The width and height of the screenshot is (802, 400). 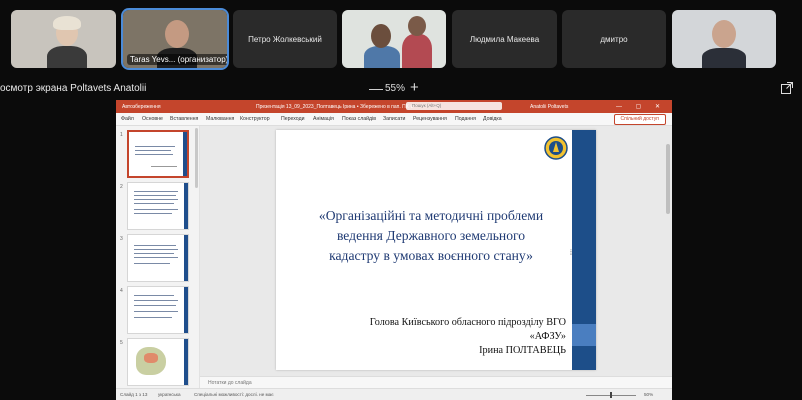 I want to click on screen-share-title: осмотр экрана Poltavets Anatolii, so click(x=73, y=88).